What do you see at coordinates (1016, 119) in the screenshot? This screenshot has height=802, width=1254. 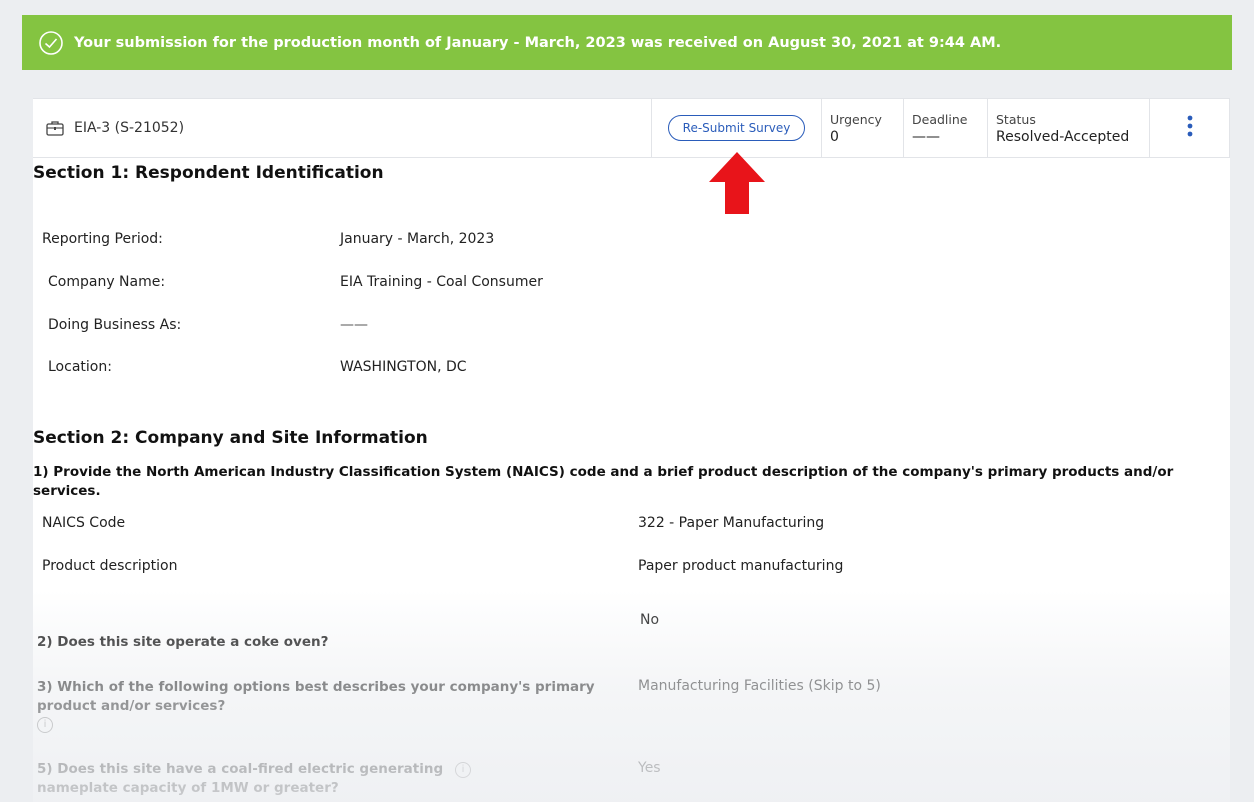 I see `status-label: Status` at bounding box center [1016, 119].